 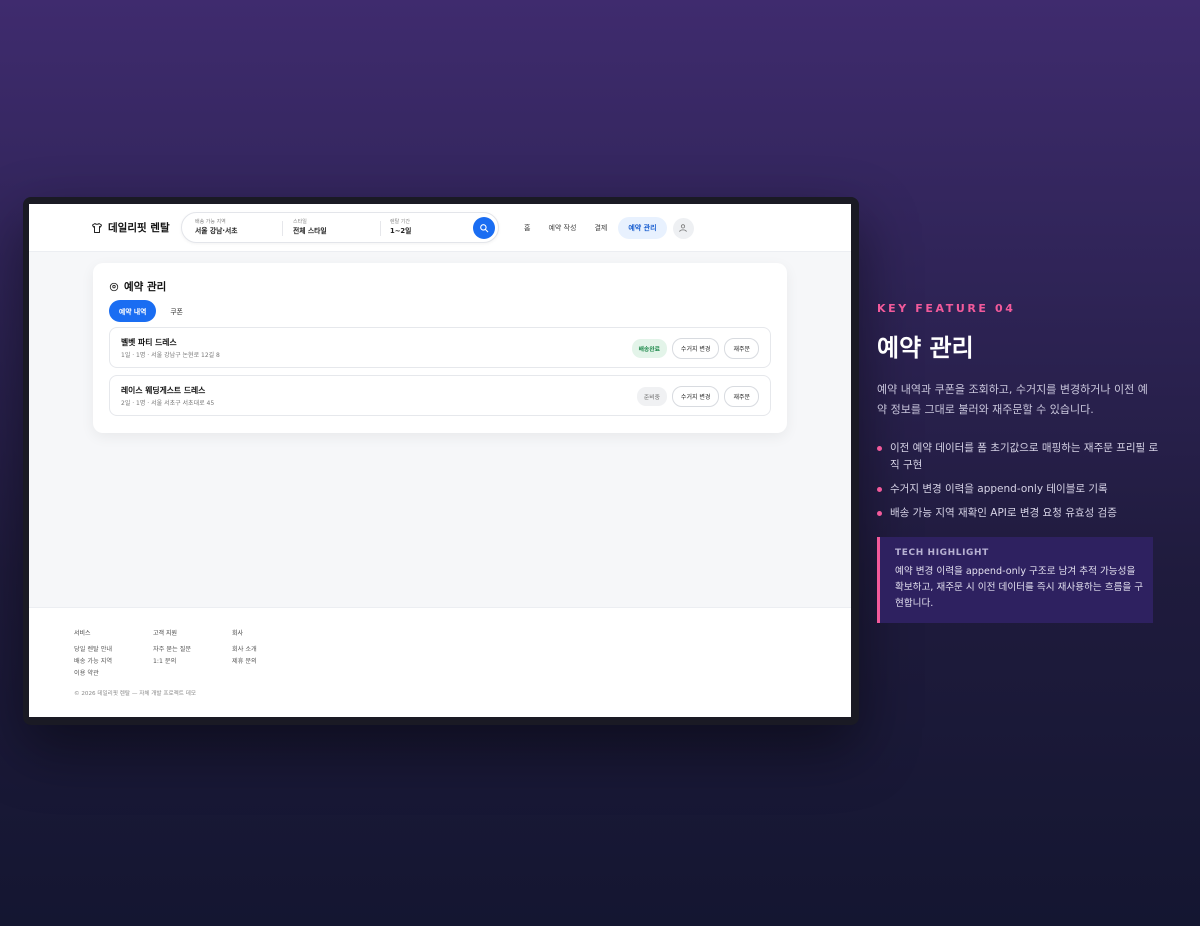 What do you see at coordinates (135, 694) in the screenshot?
I see `copyright: © 2026 데일리핏 렌탈 — 자체 개발 프로젝트 데모` at bounding box center [135, 694].